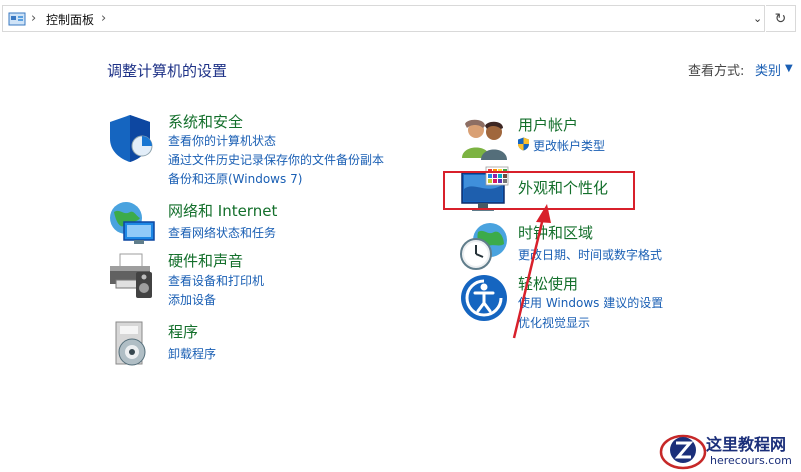 This screenshot has width=801, height=472. What do you see at coordinates (555, 232) in the screenshot?
I see `category-title-clock-and-region: 时钟和区域` at bounding box center [555, 232].